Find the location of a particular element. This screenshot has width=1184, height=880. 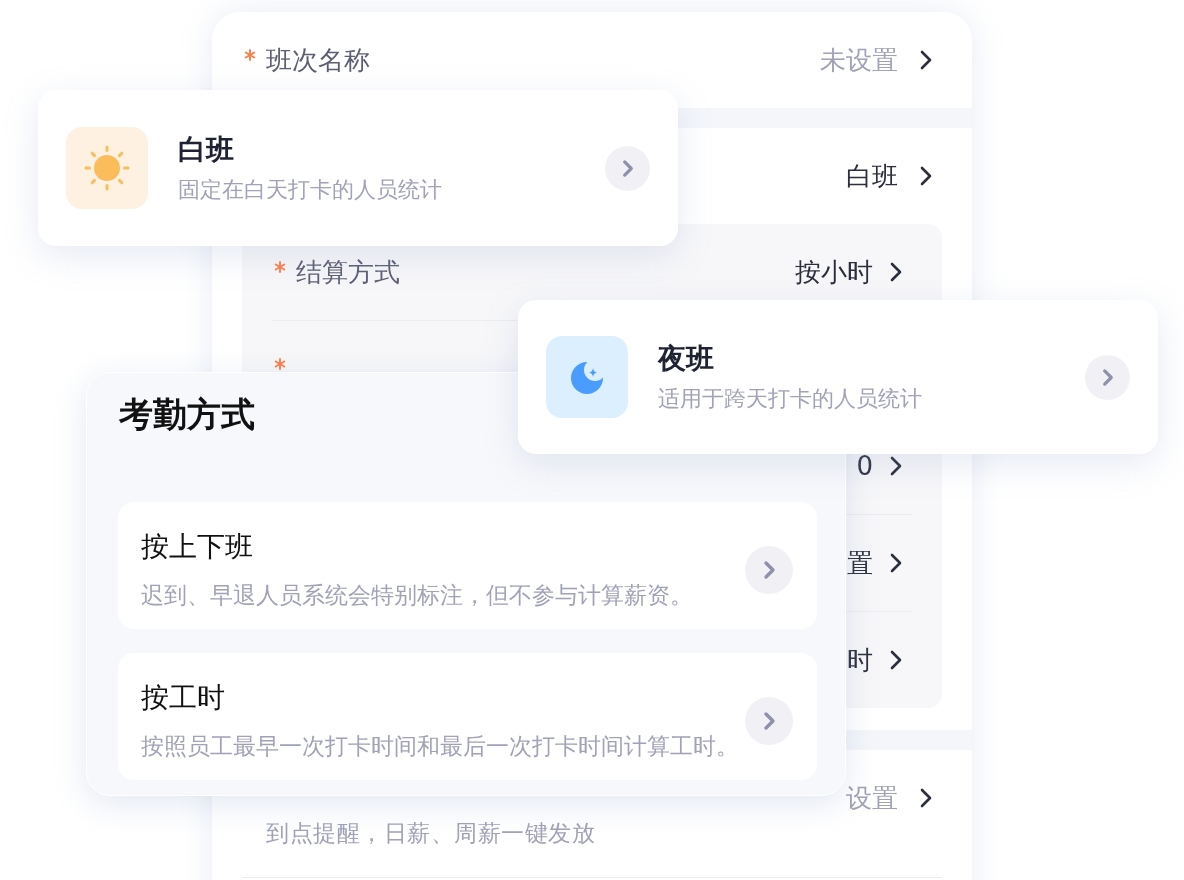

option-description: 迟到、早退人员系统会特别标注，但不参与计算薪资。 is located at coordinates (417, 595).